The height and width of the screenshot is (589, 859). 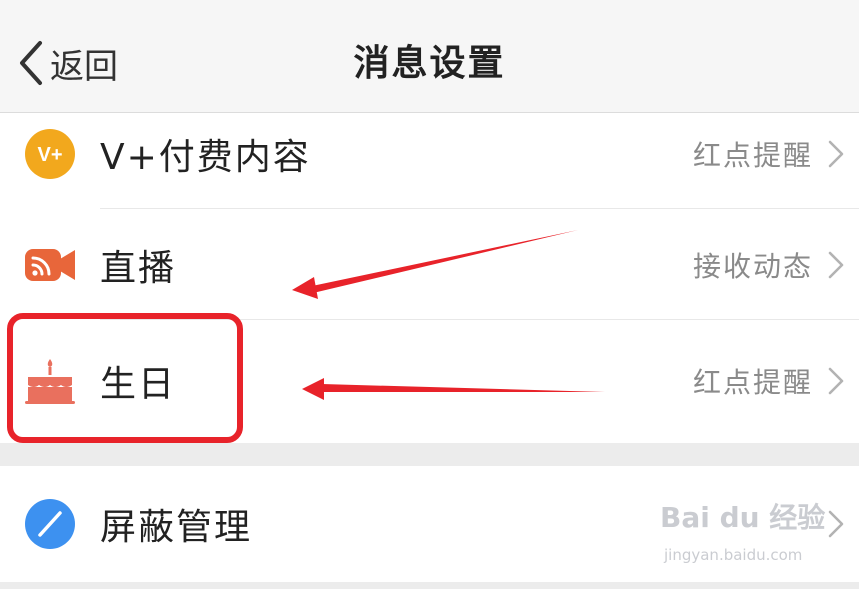 I want to click on settings-row-label: V+付费内容, so click(x=205, y=157).